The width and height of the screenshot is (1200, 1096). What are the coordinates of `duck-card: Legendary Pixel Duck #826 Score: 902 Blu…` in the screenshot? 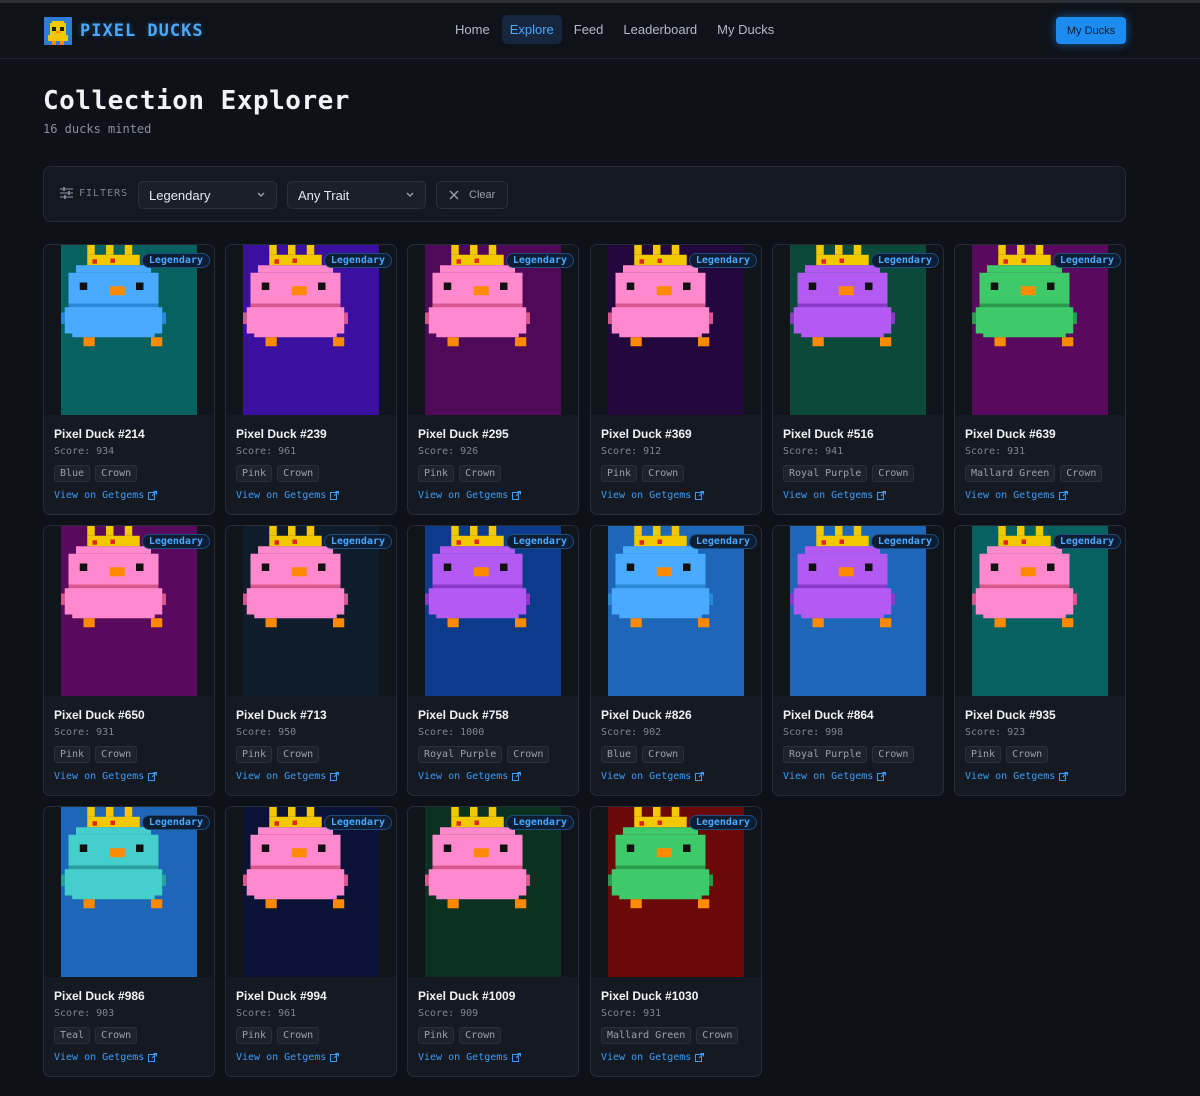 It's located at (676, 660).